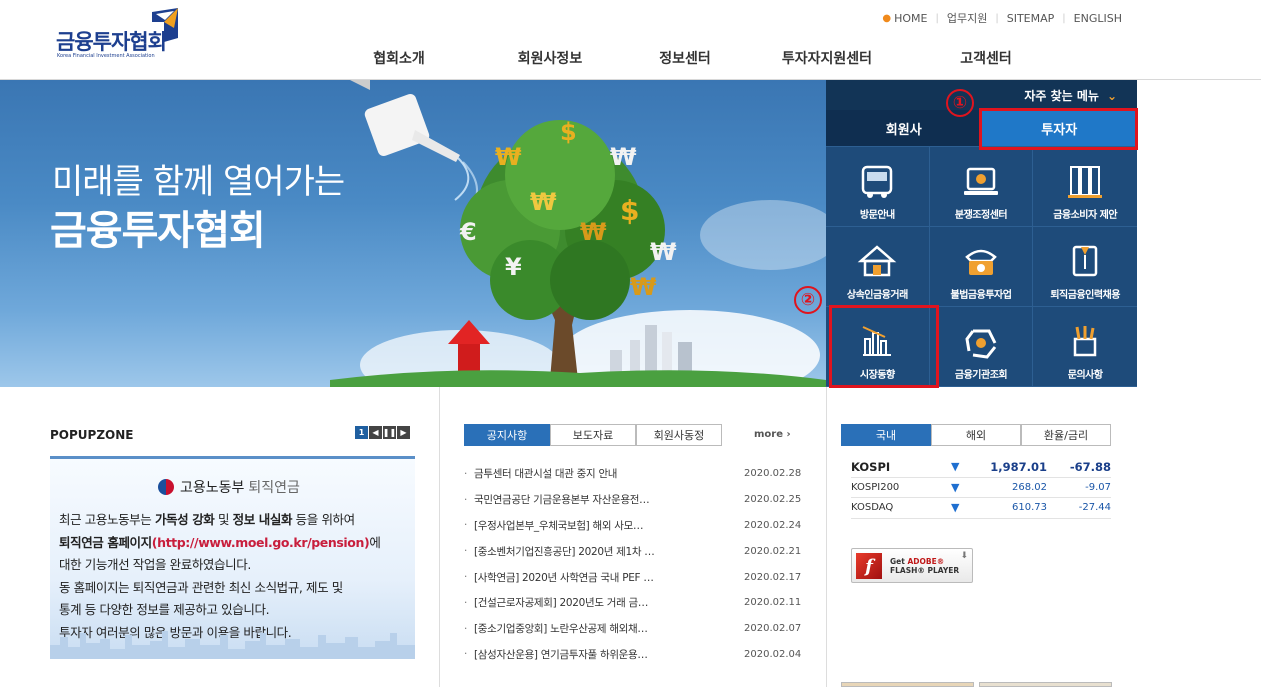  What do you see at coordinates (633, 500) in the screenshot?
I see `list-item: · 국민연금공단 기금운용본부 자산운용전… 2020.02.25` at bounding box center [633, 500].